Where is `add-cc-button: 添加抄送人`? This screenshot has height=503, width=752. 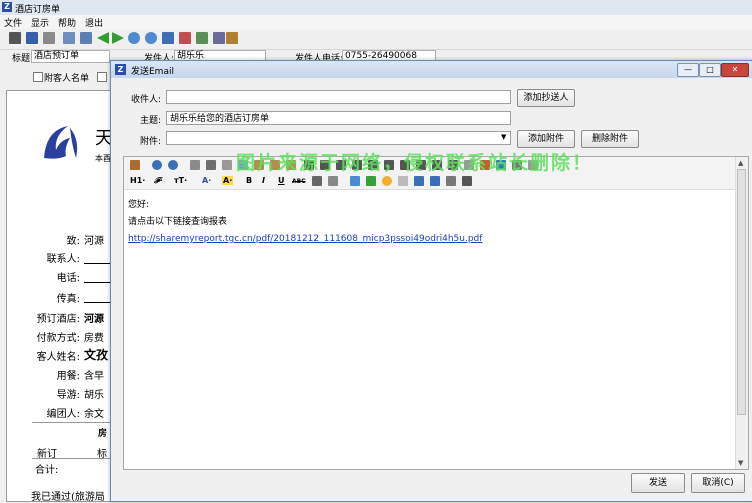
add-cc-button: 添加抄送人 is located at coordinates (546, 98).